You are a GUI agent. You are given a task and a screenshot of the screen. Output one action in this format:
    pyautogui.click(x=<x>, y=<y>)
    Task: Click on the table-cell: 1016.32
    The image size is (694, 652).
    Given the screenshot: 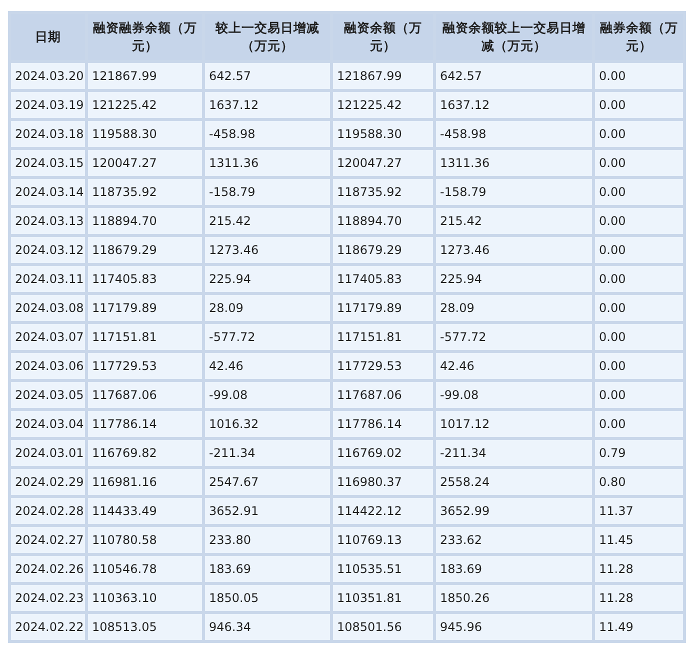 What is the action you would take?
    pyautogui.click(x=267, y=424)
    